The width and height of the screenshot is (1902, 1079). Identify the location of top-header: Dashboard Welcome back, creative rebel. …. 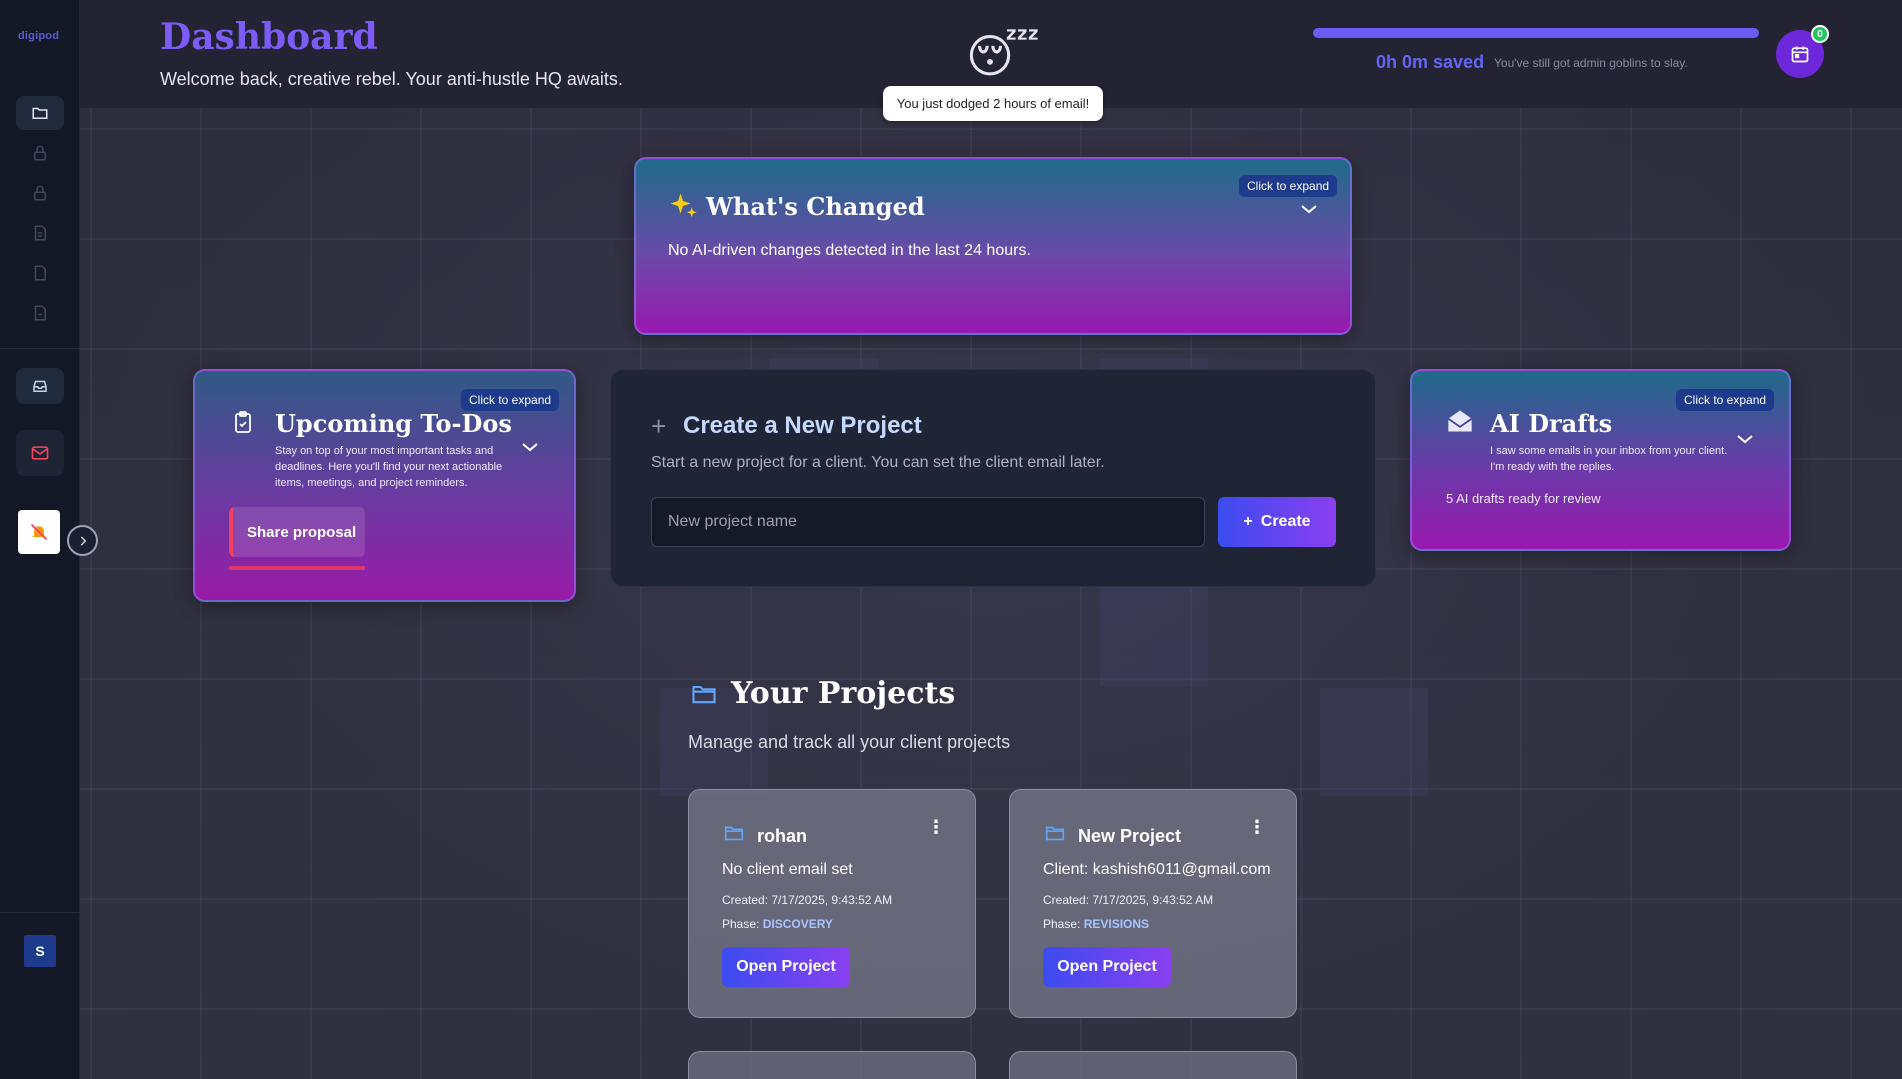
(991, 60).